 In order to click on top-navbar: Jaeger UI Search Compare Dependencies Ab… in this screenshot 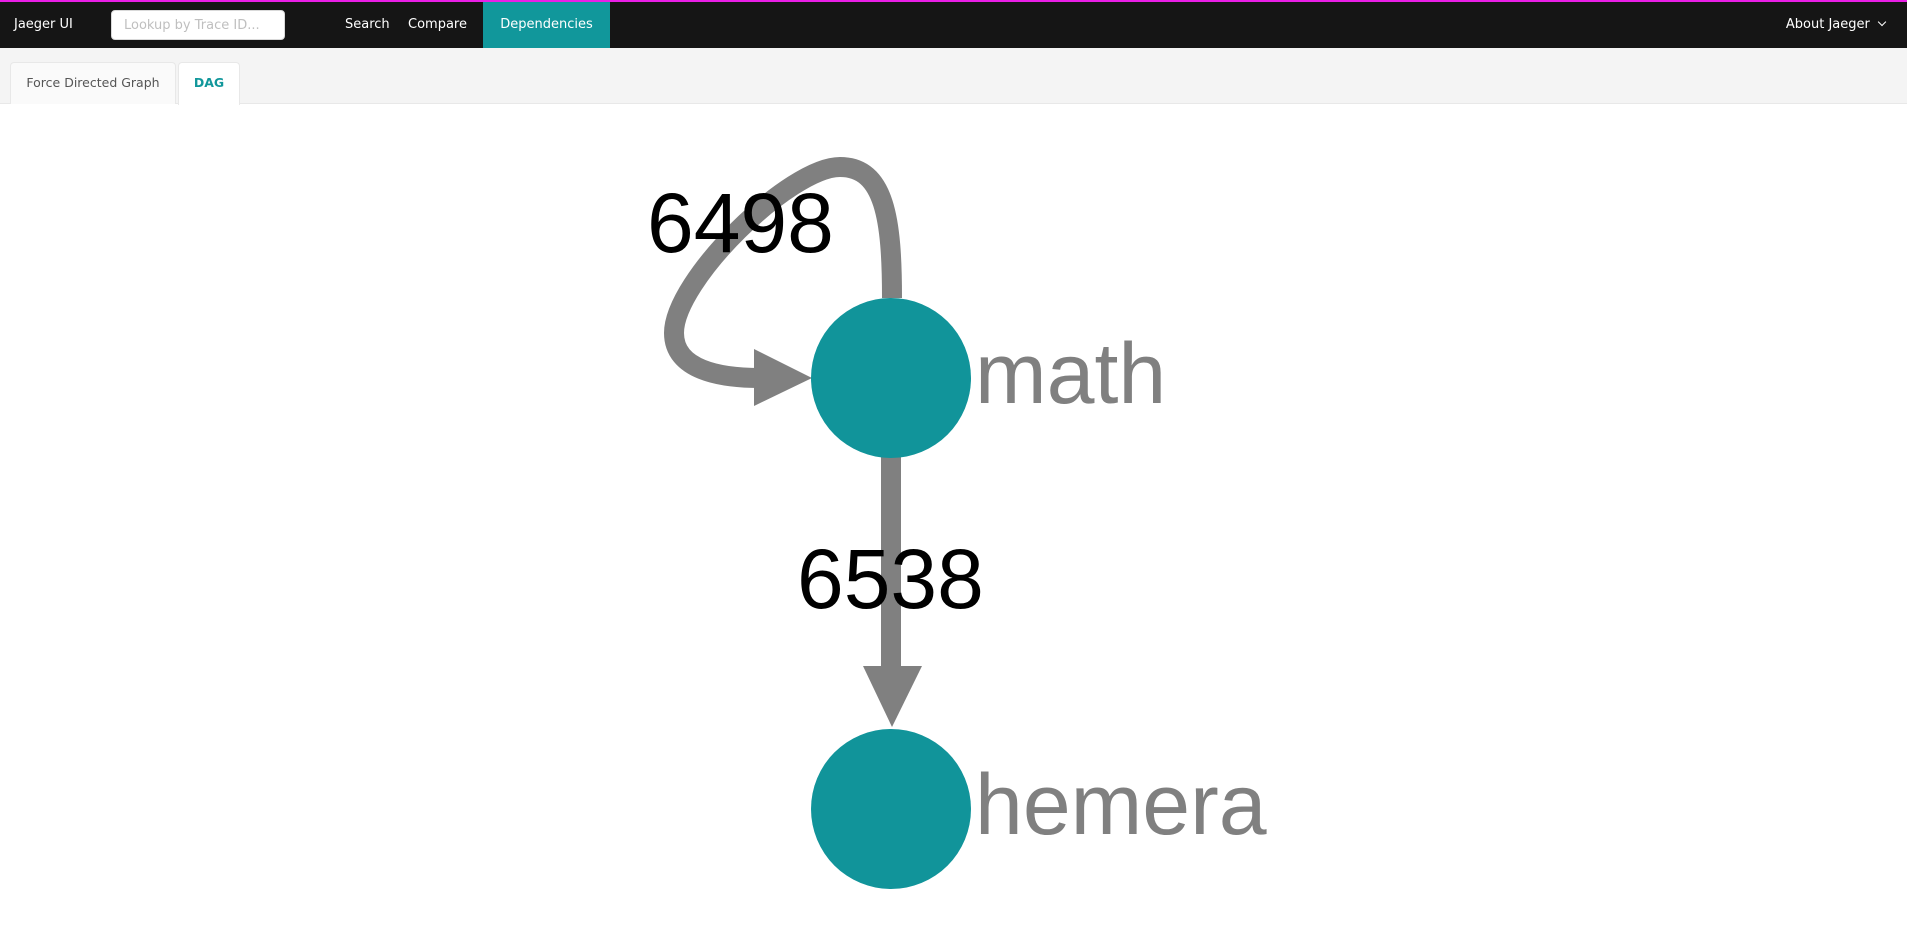, I will do `click(953, 24)`.